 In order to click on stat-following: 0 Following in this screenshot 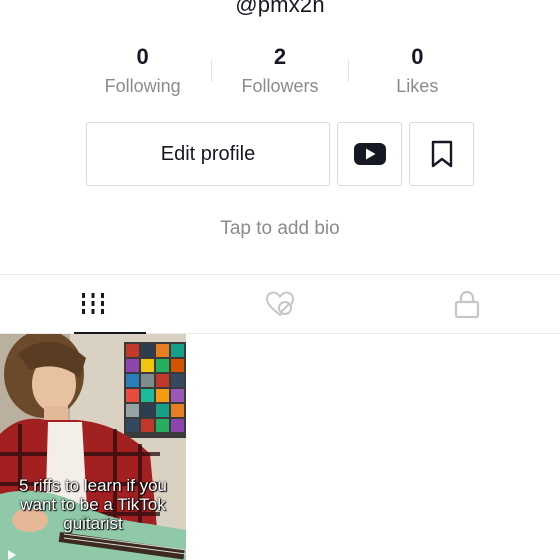, I will do `click(142, 74)`.